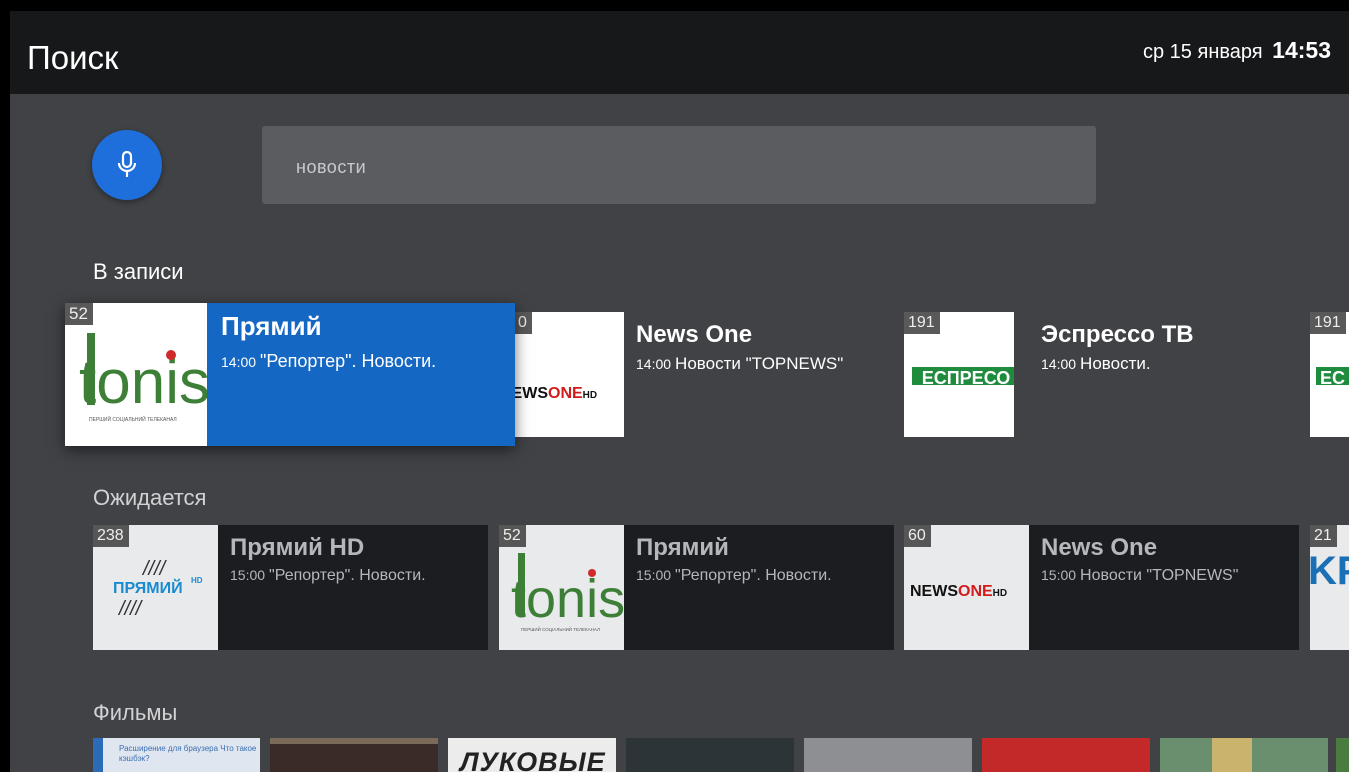  What do you see at coordinates (329, 361) in the screenshot?
I see `program-info: 14:00 "Репортер". Новости.` at bounding box center [329, 361].